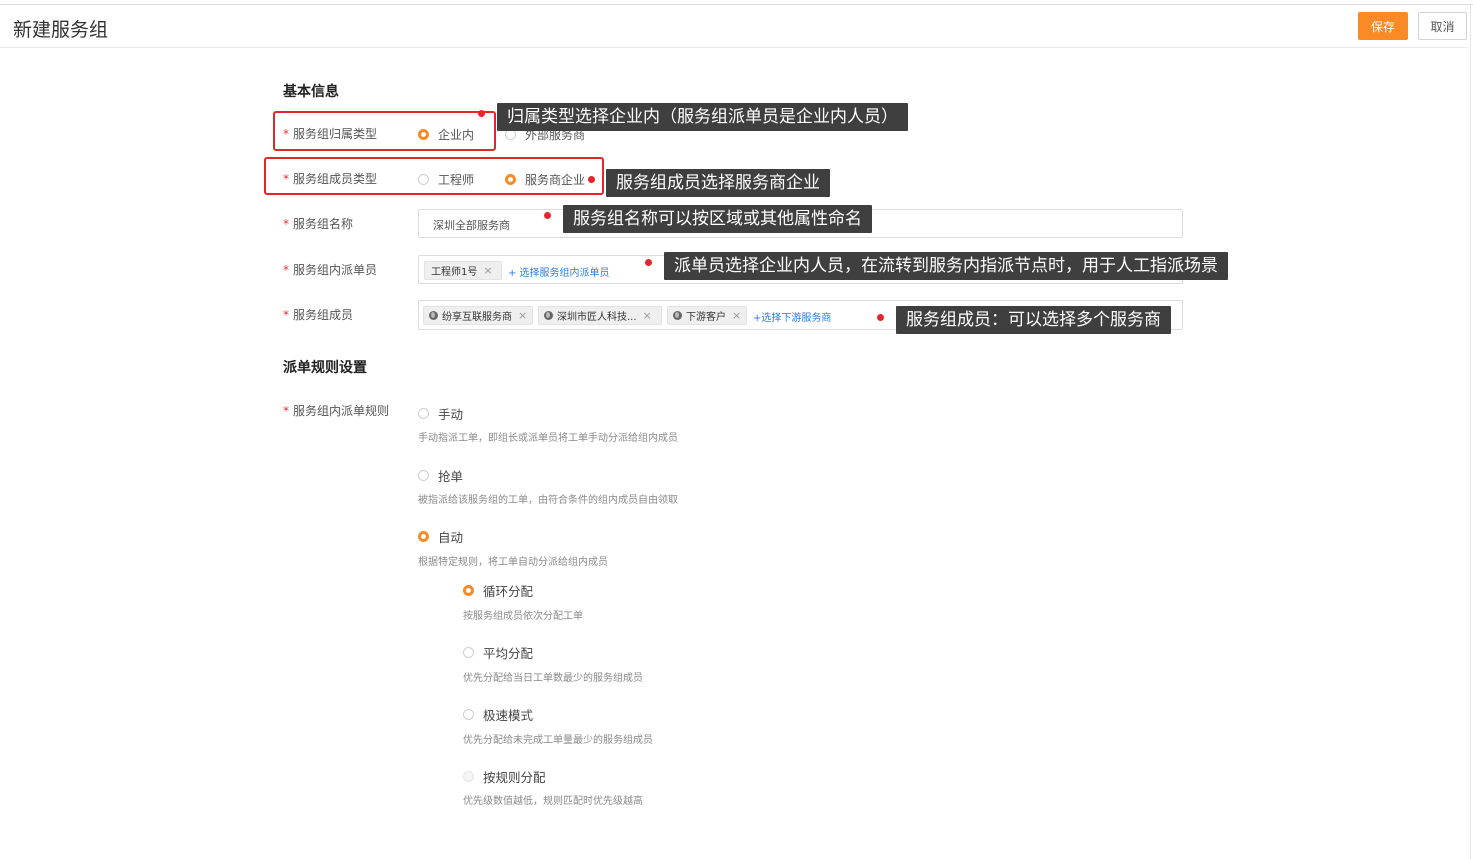 The image size is (1473, 859). What do you see at coordinates (330, 270) in the screenshot?
I see `dispatcher-label: * 服务组内派单员` at bounding box center [330, 270].